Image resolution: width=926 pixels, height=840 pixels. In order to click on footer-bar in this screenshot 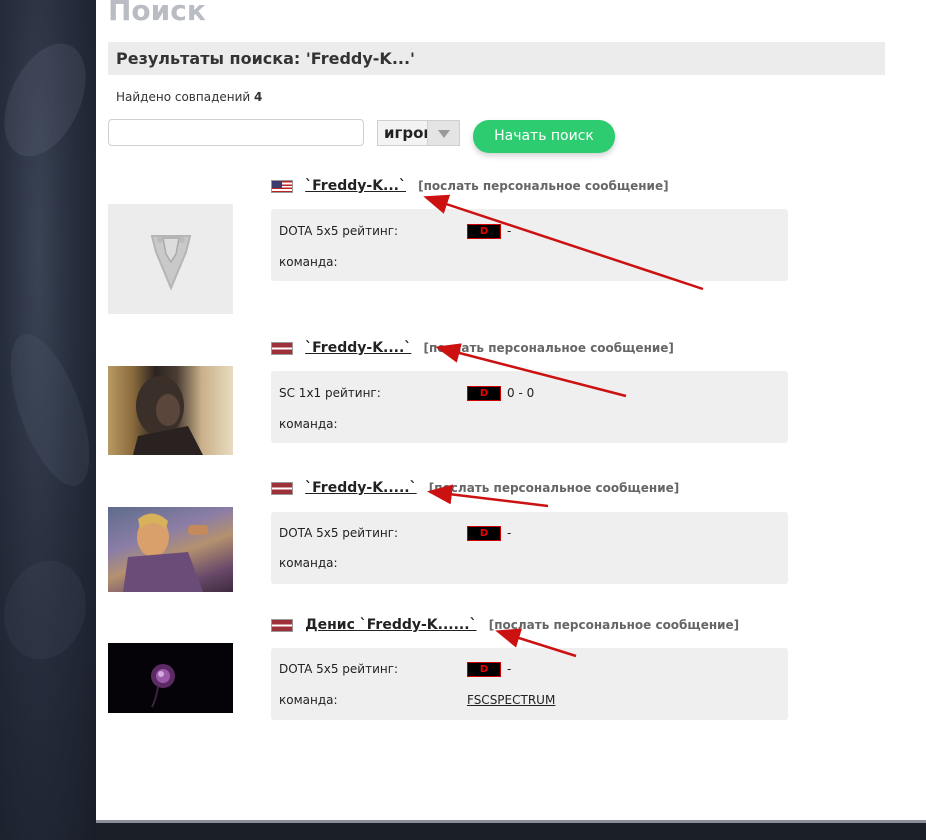, I will do `click(511, 830)`.